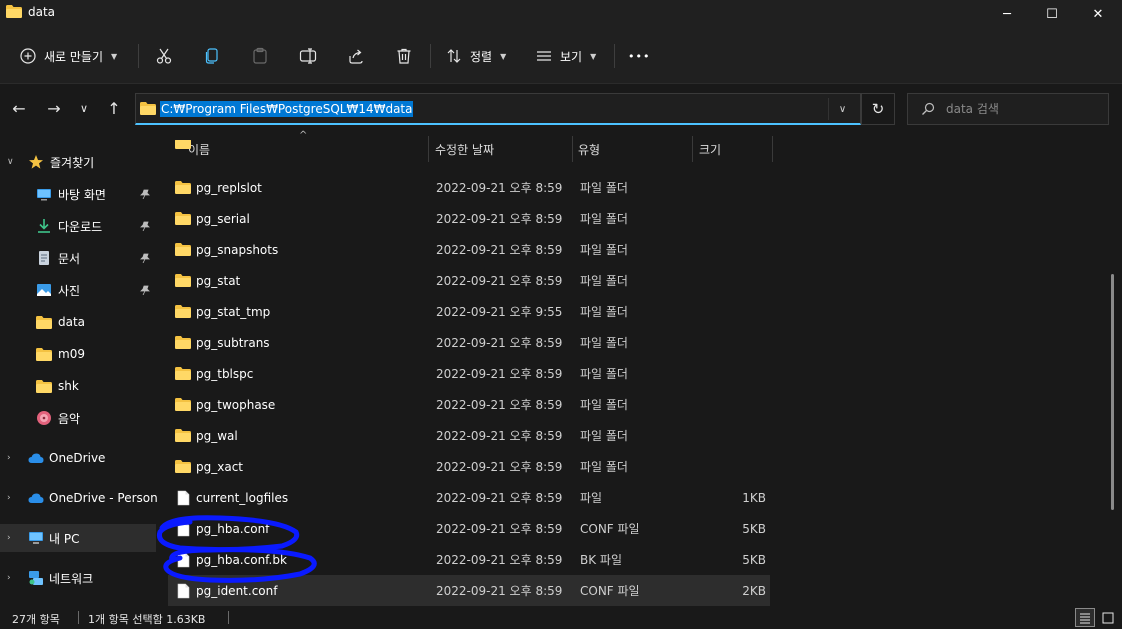 This screenshot has width=1122, height=629. I want to click on sidebar-item-desktop: 바탕 화면, so click(78, 194).